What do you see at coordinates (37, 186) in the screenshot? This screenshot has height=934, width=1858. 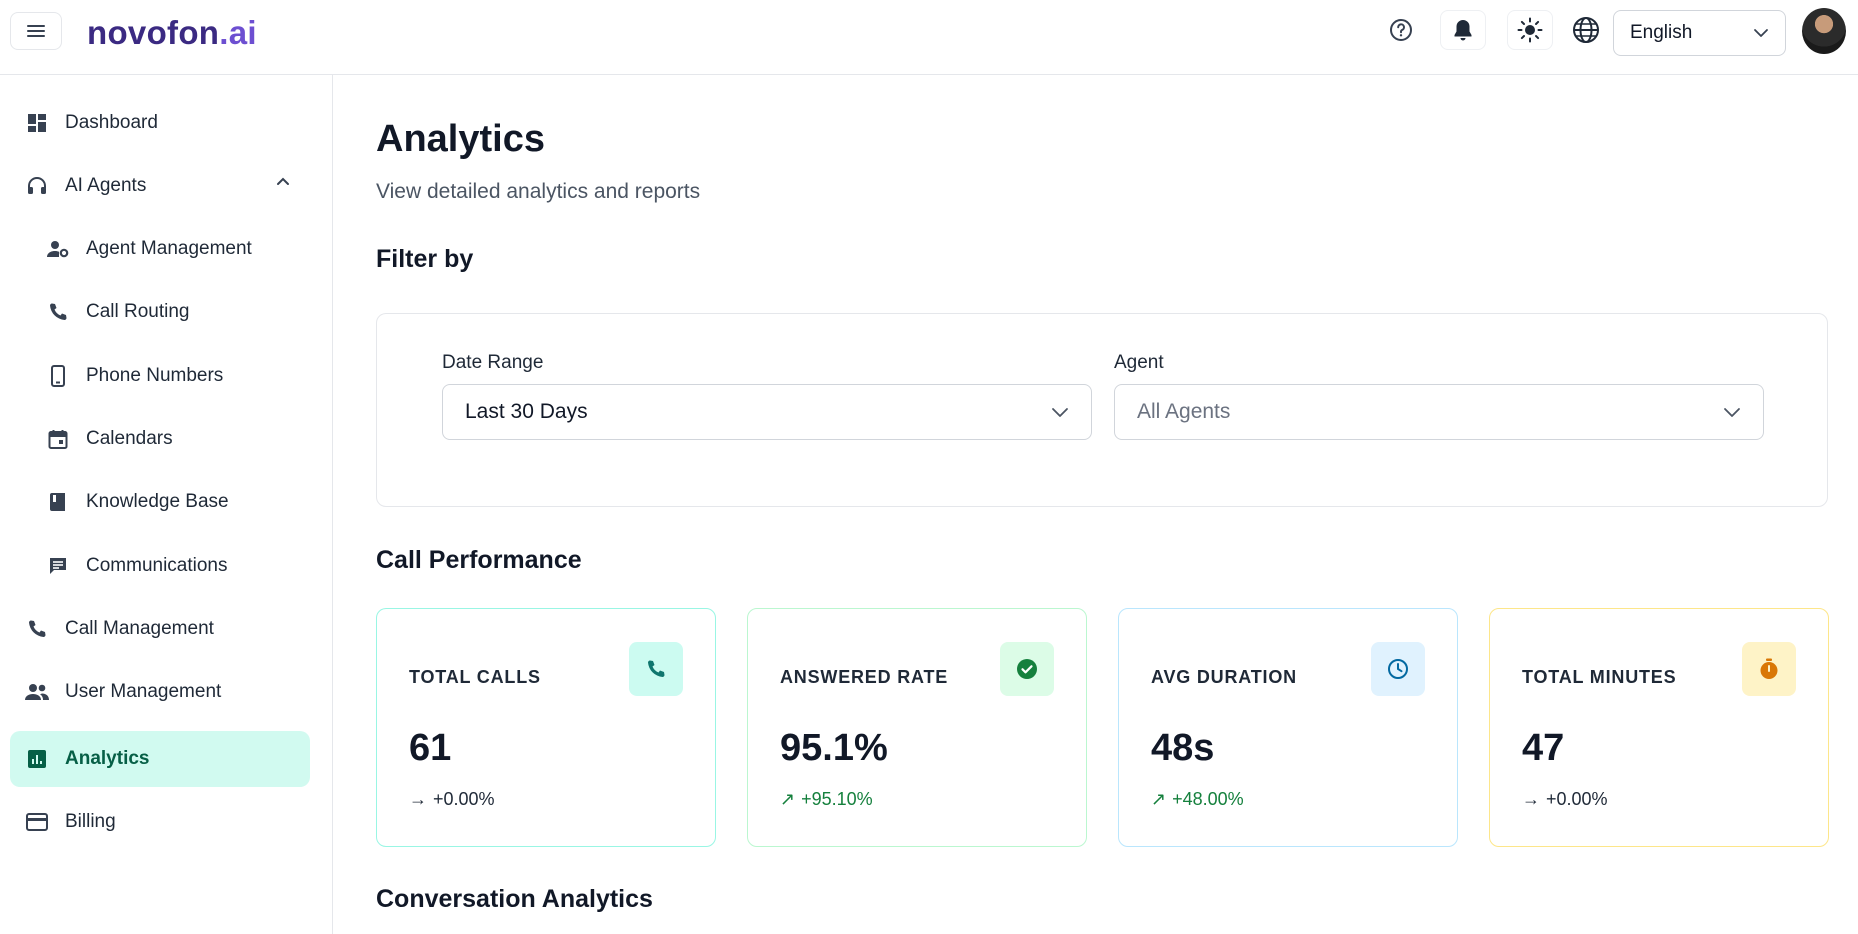 I see `headset-icon` at bounding box center [37, 186].